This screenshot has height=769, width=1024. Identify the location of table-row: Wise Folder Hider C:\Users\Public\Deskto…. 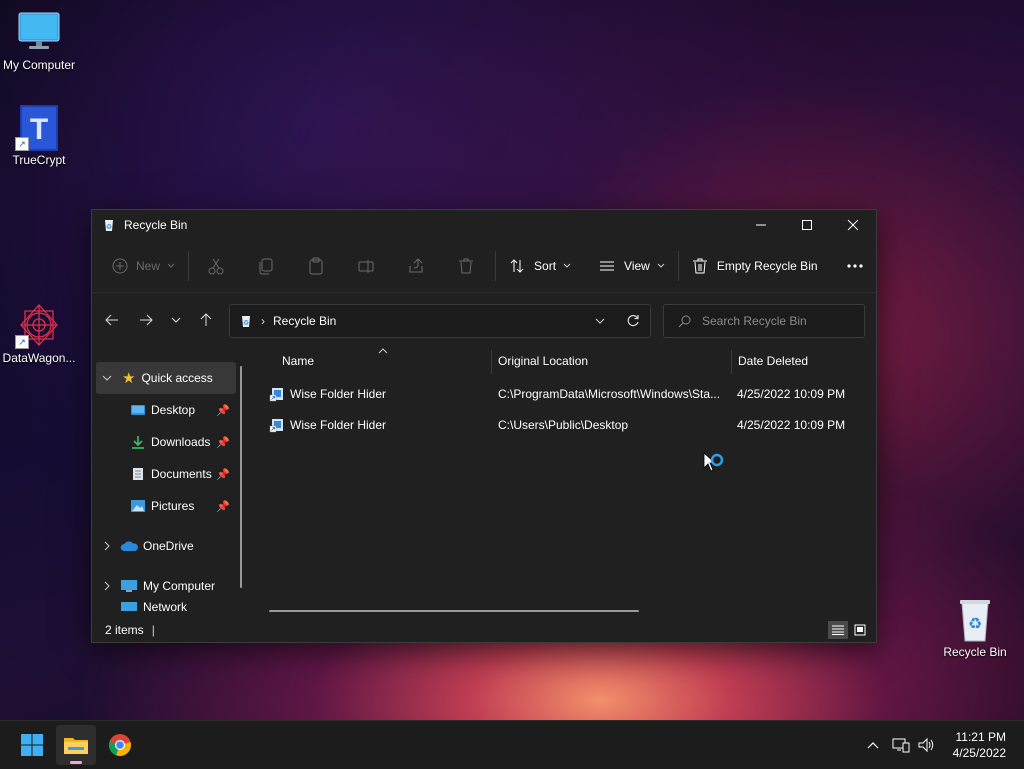
(562, 424).